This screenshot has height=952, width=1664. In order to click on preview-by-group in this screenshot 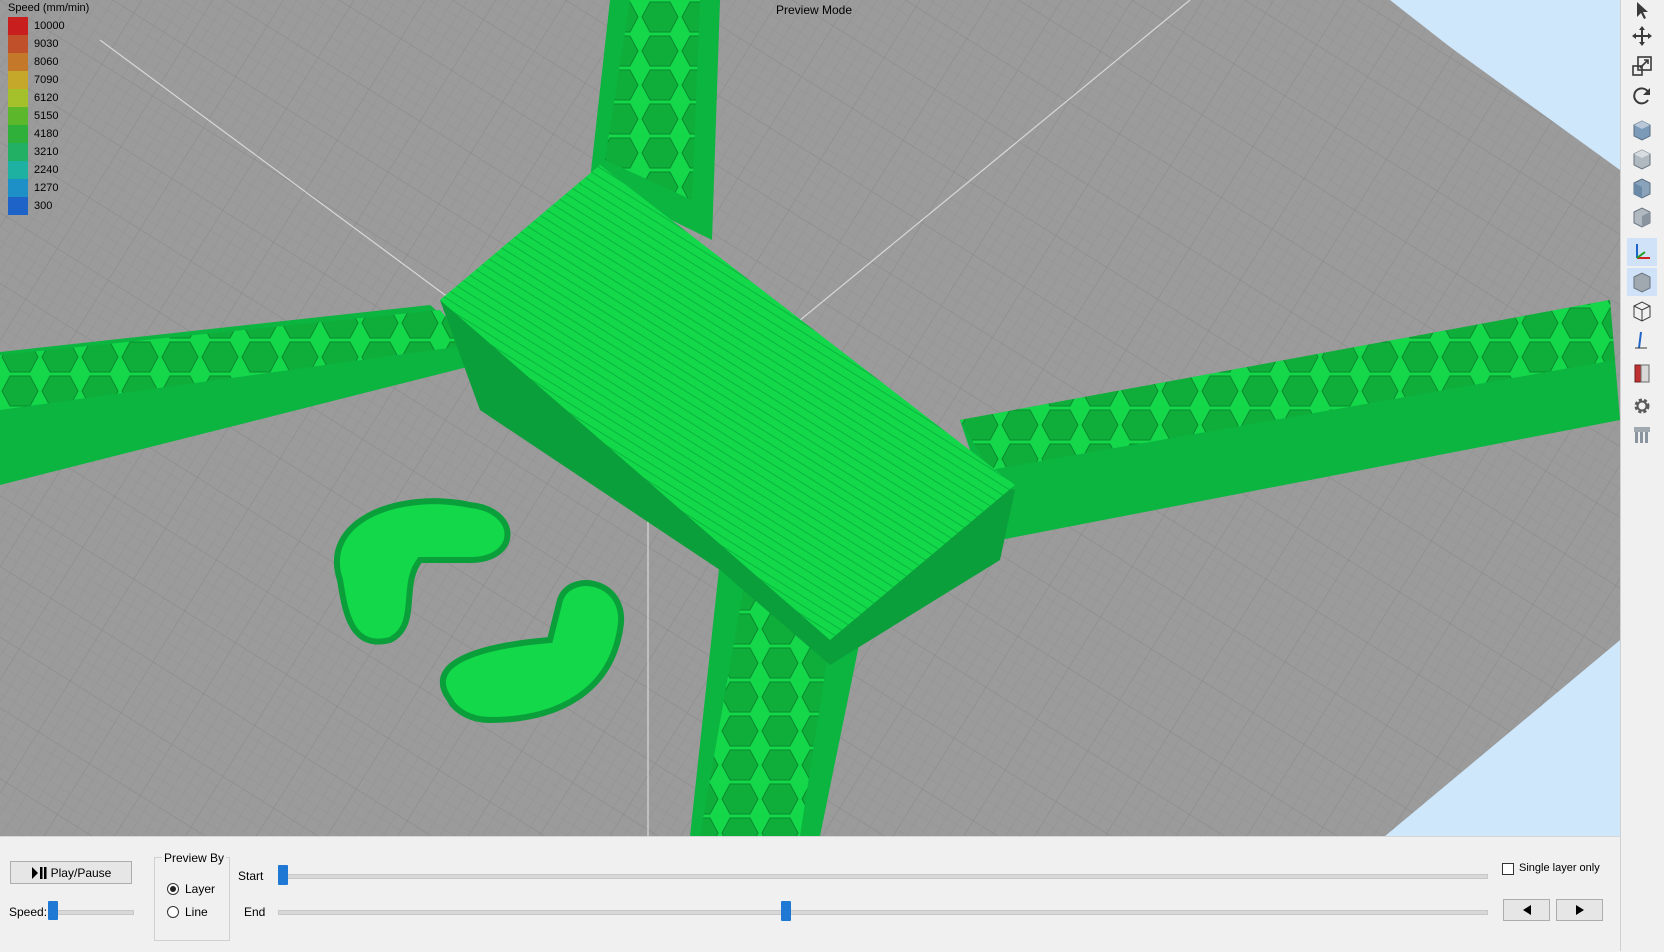, I will do `click(192, 899)`.